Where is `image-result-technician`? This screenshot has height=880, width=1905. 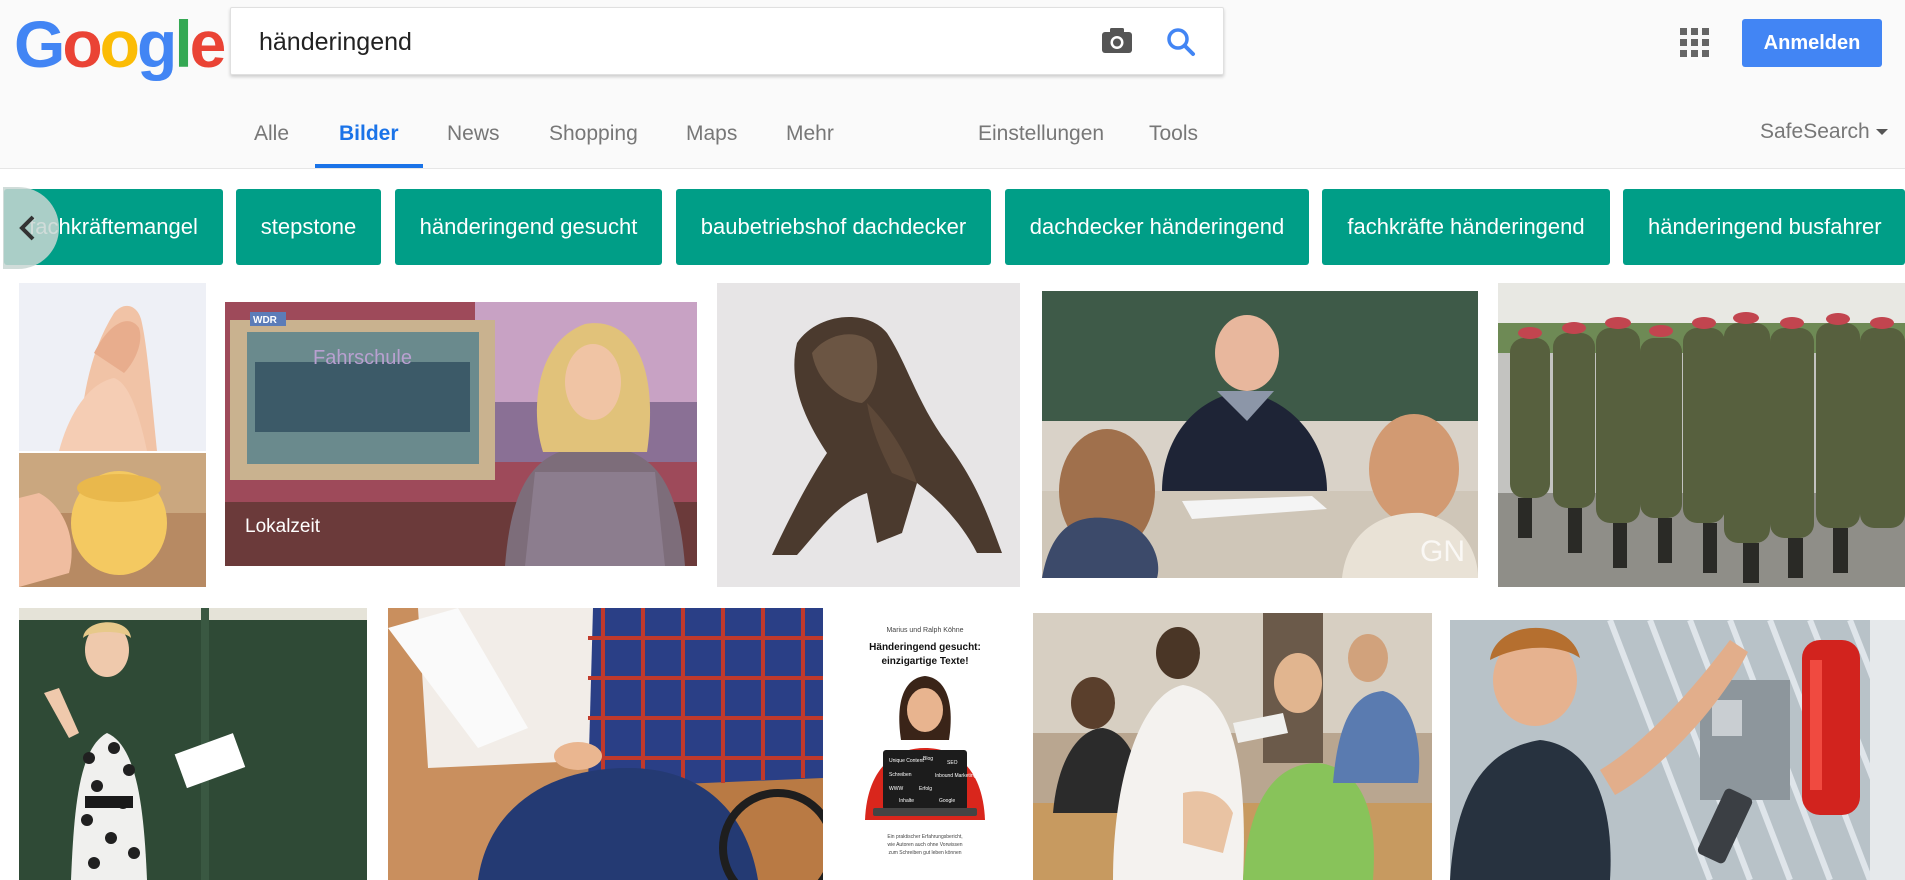 image-result-technician is located at coordinates (1677, 750).